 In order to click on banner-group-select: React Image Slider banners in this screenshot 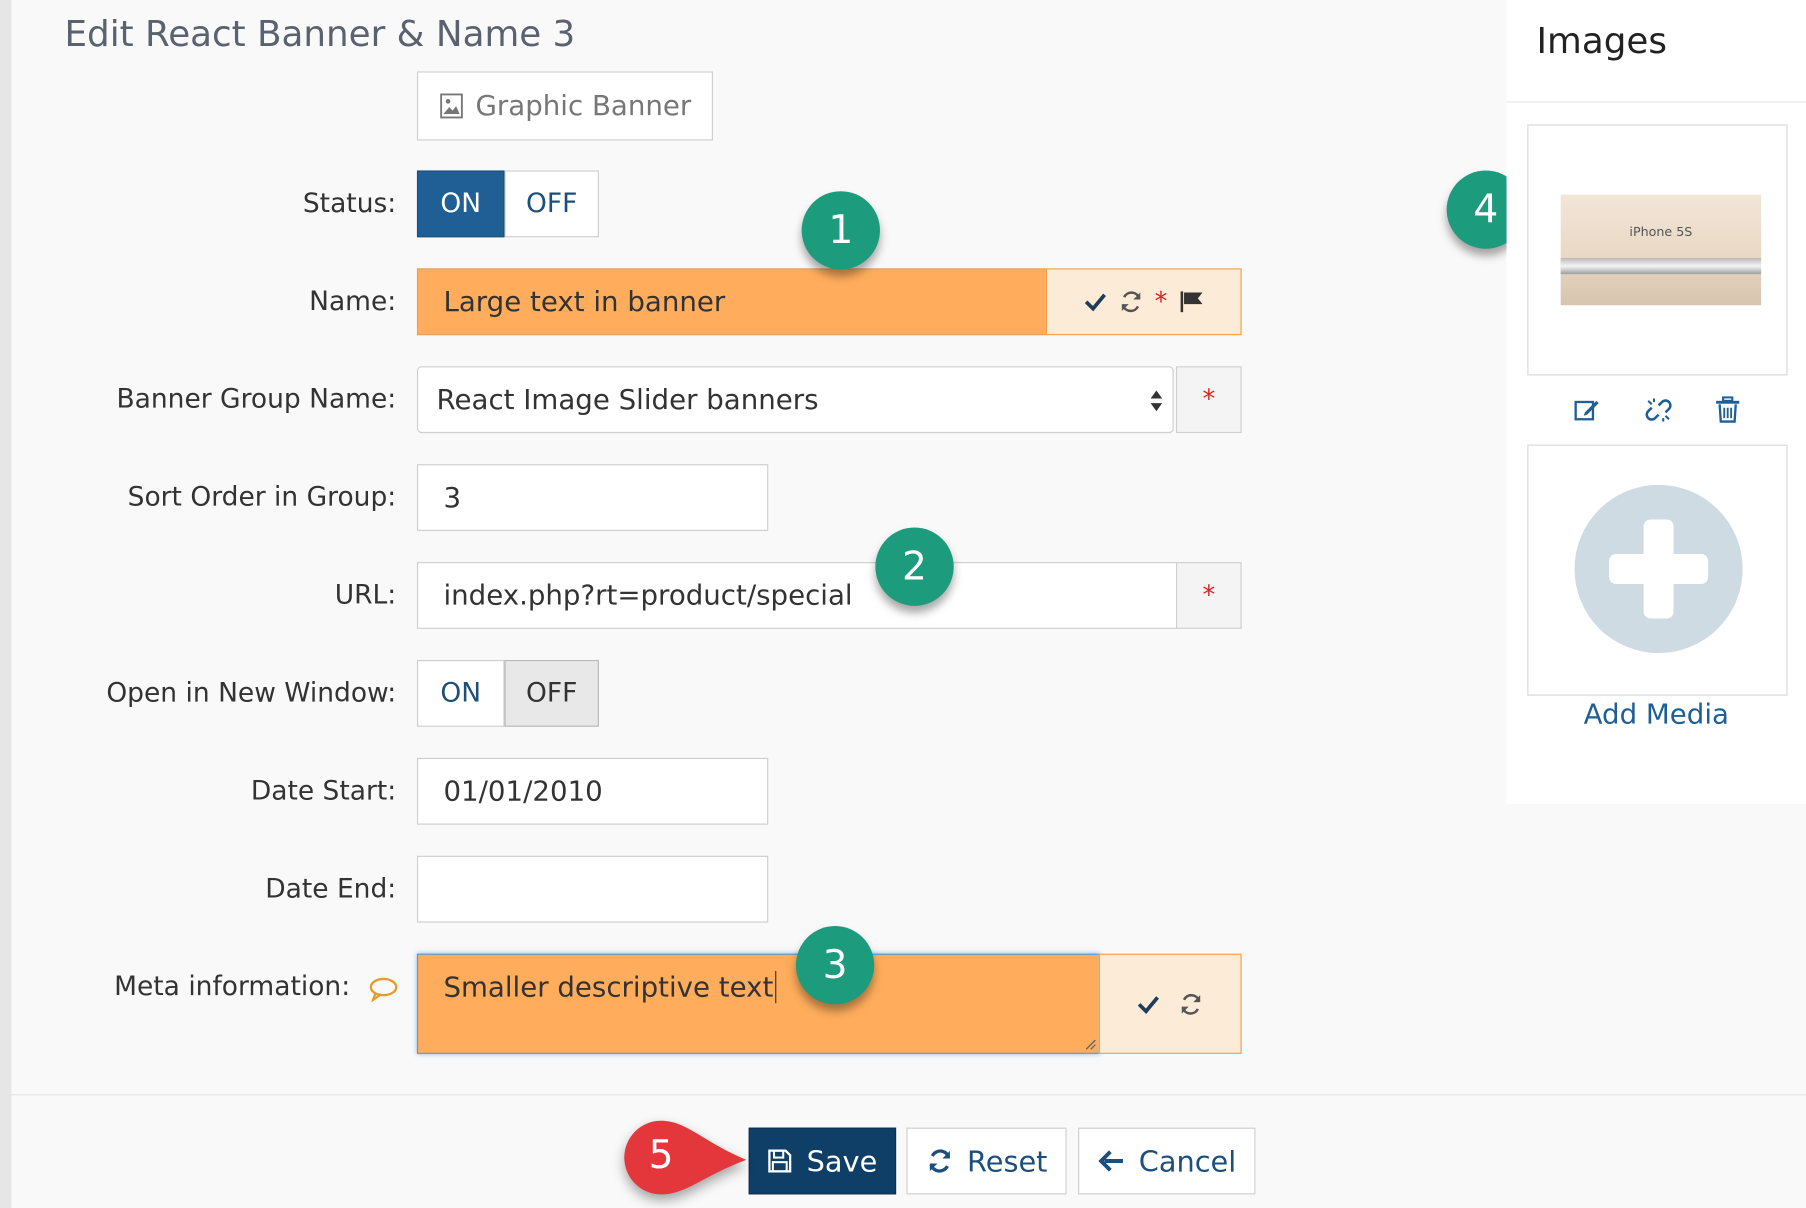, I will do `click(795, 400)`.